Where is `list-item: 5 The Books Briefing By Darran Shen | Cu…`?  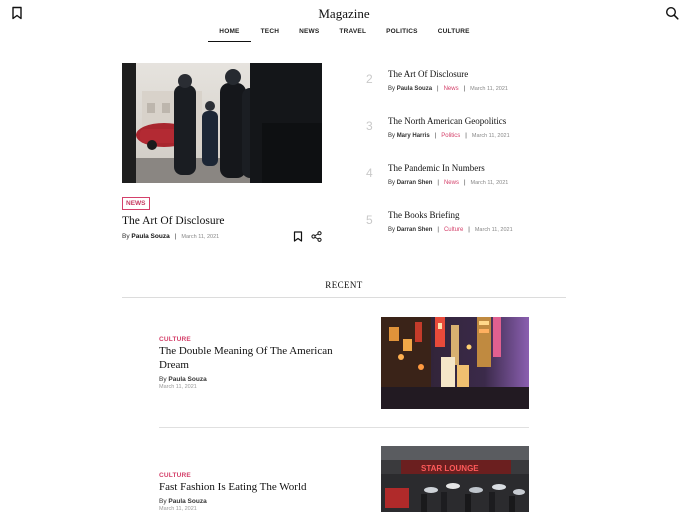
list-item: 5 The Books Briefing By Darran Shen | Cu… is located at coordinates (476, 230).